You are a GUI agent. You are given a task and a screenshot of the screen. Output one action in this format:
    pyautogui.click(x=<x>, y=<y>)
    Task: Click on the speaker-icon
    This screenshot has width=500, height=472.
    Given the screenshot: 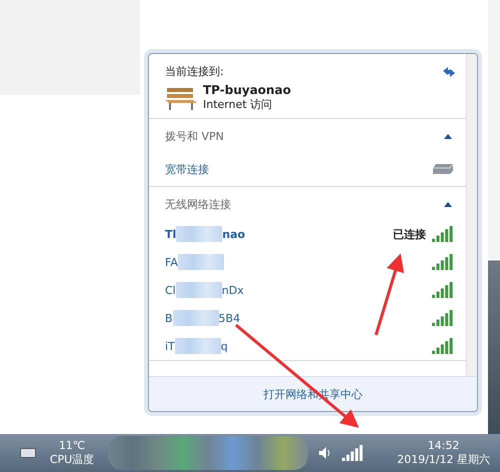 What is the action you would take?
    pyautogui.click(x=325, y=453)
    